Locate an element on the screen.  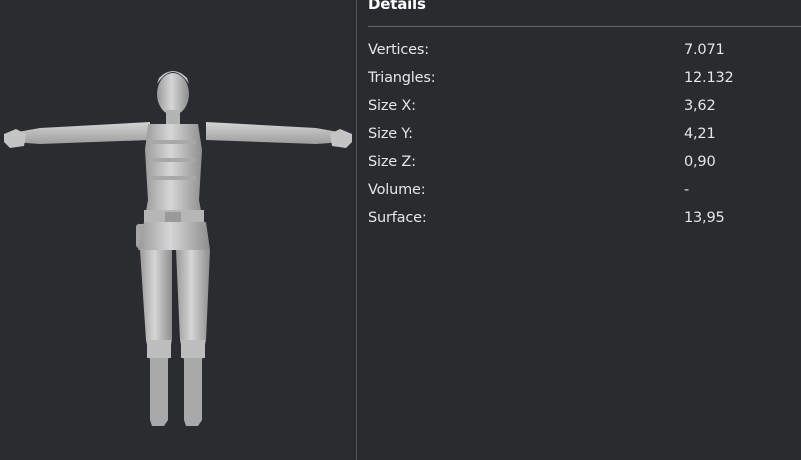
stat-label: Triangles: is located at coordinates (402, 78).